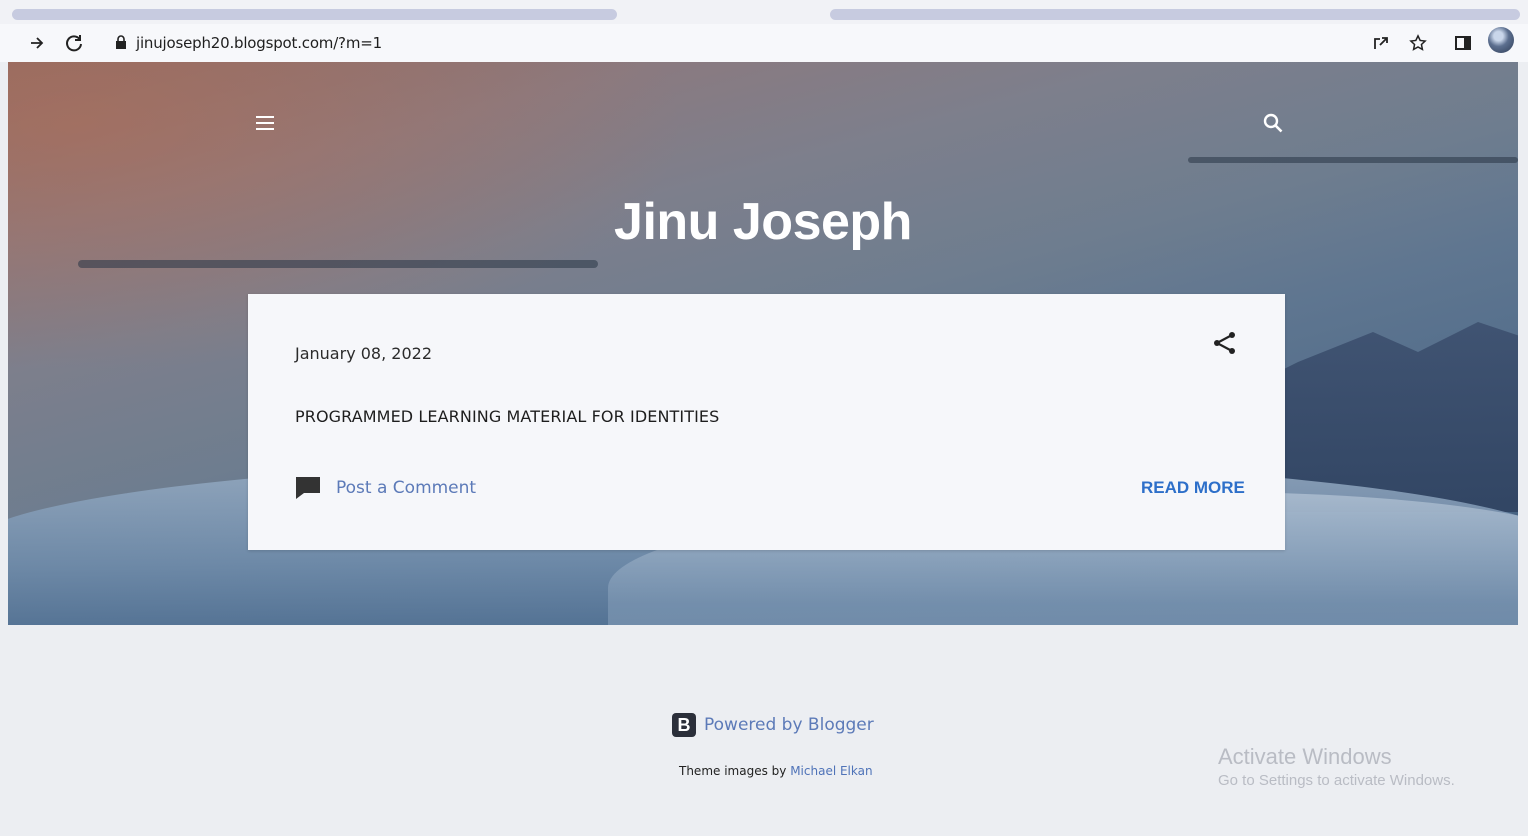 The width and height of the screenshot is (1528, 836). I want to click on theme-credit-prefix: Theme images by, so click(733, 771).